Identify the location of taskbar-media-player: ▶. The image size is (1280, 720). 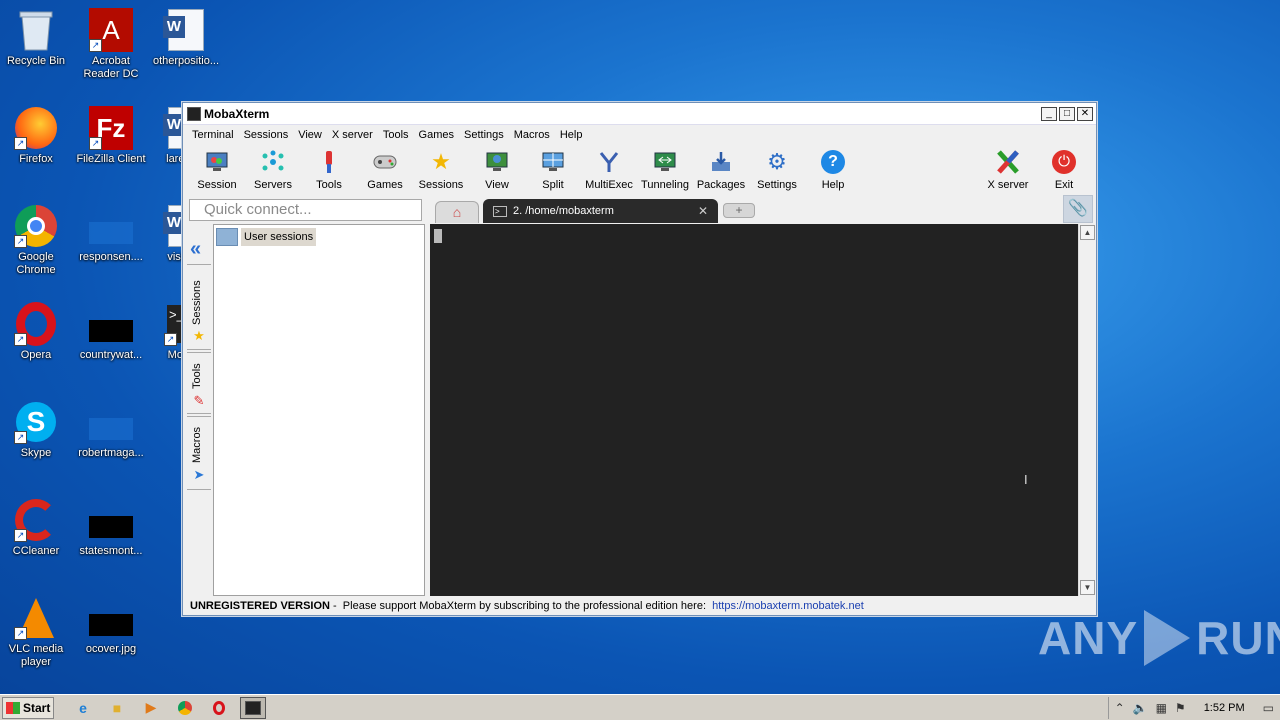
(151, 708).